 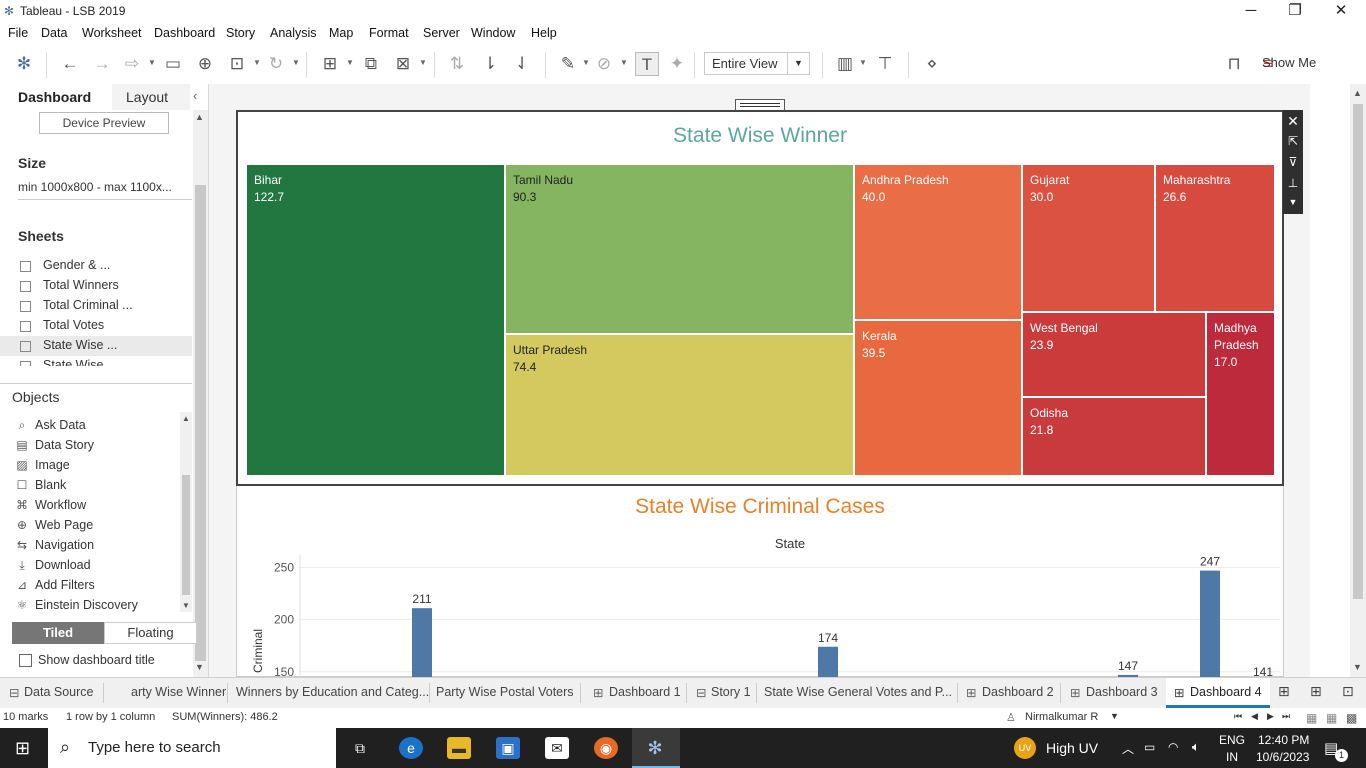 I want to click on canvas-scroll-thumb, so click(x=1358, y=351).